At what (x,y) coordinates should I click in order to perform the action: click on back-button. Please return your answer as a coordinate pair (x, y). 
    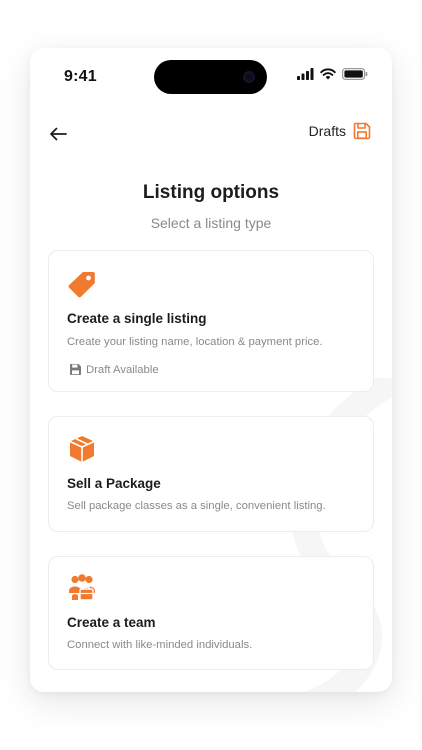
    Looking at the image, I should click on (58, 134).